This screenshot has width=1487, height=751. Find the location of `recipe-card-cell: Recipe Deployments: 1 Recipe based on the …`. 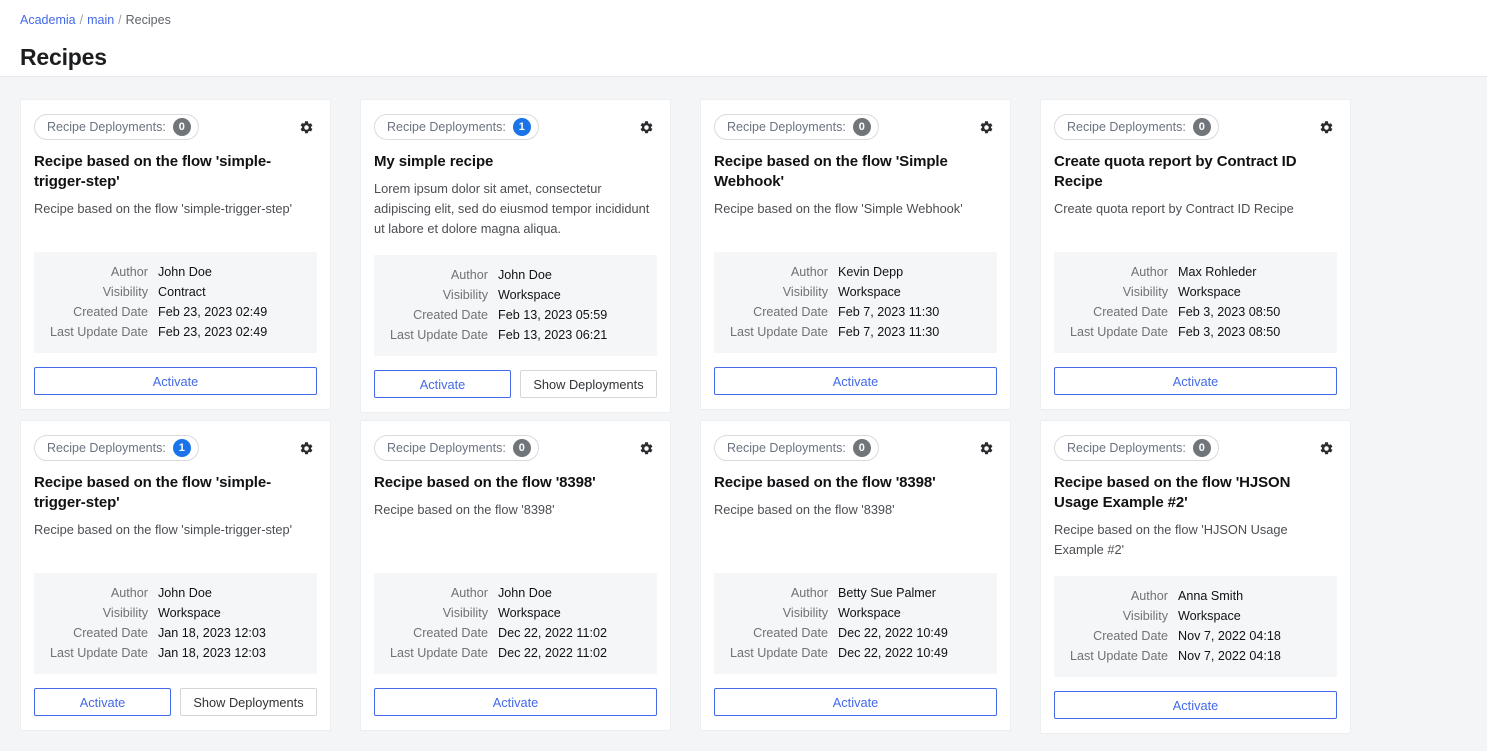

recipe-card-cell: Recipe Deployments: 1 Recipe based on the … is located at coordinates (190, 577).